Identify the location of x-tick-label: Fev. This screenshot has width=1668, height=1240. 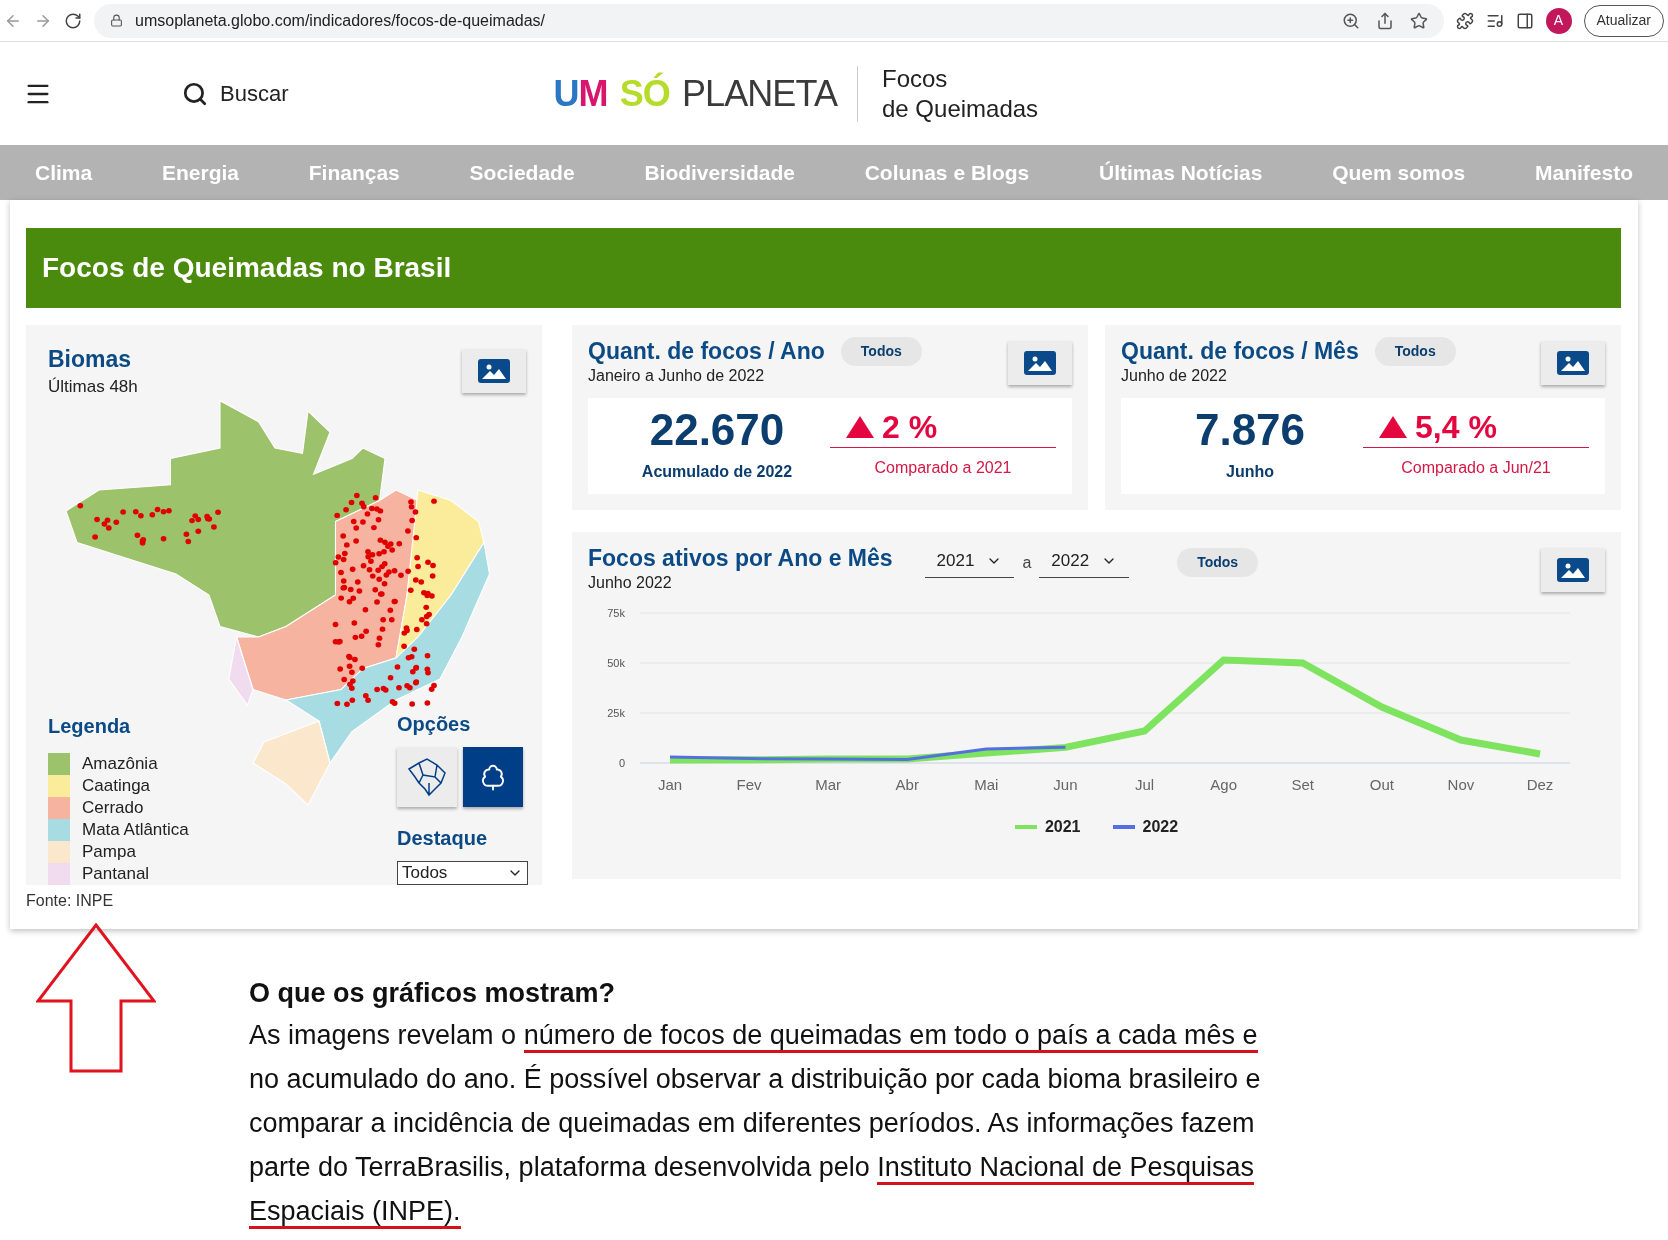
(749, 784).